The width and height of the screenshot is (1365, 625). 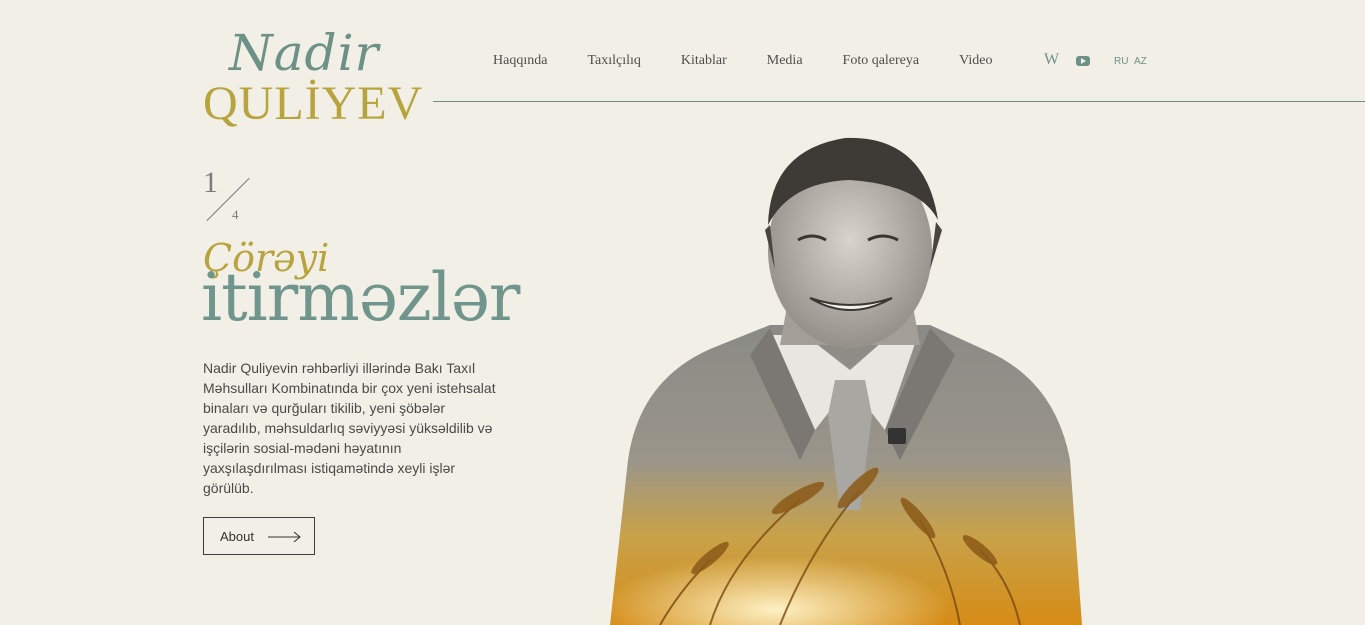 I want to click on slide-counter-total: 4, so click(x=235, y=214).